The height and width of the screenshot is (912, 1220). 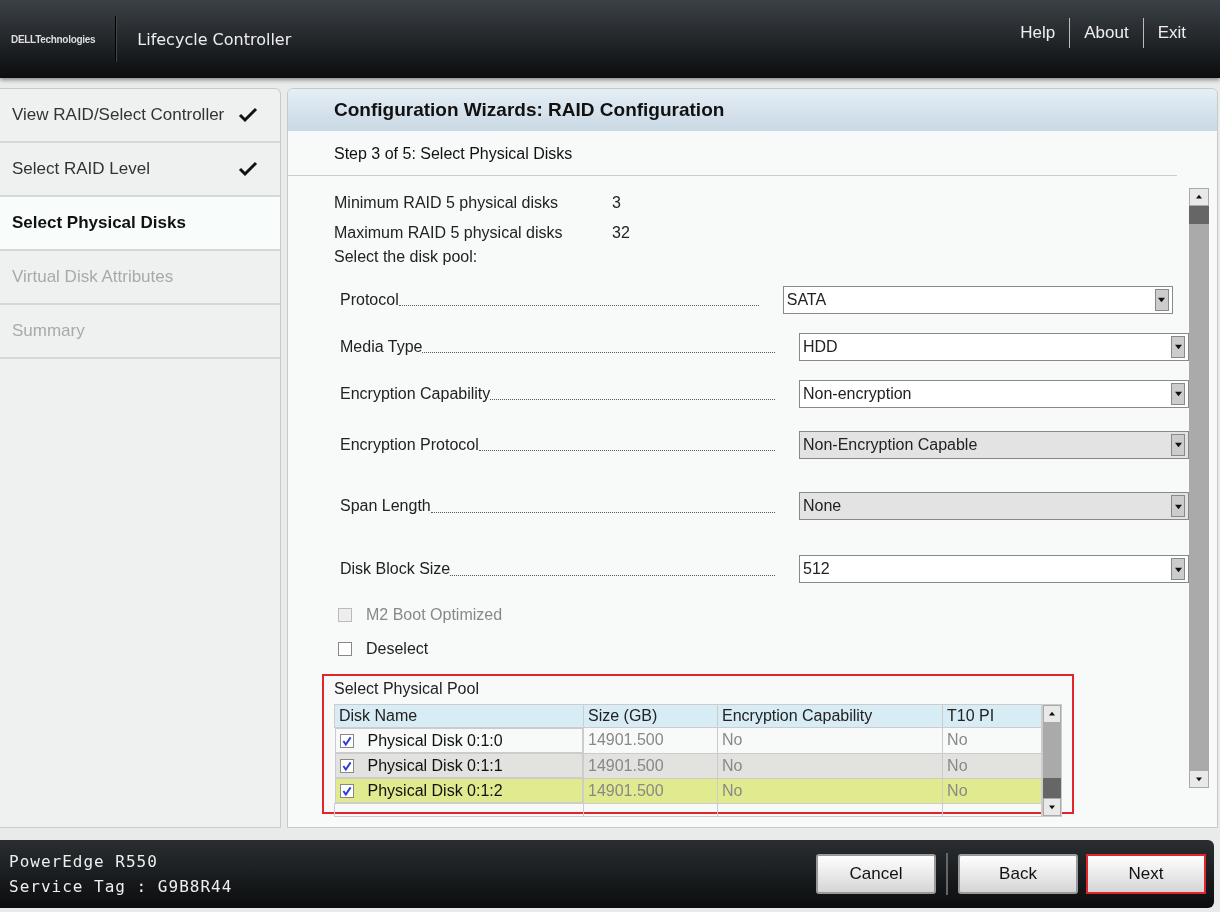 What do you see at coordinates (459, 716) in the screenshot?
I see `column-header: Disk Name` at bounding box center [459, 716].